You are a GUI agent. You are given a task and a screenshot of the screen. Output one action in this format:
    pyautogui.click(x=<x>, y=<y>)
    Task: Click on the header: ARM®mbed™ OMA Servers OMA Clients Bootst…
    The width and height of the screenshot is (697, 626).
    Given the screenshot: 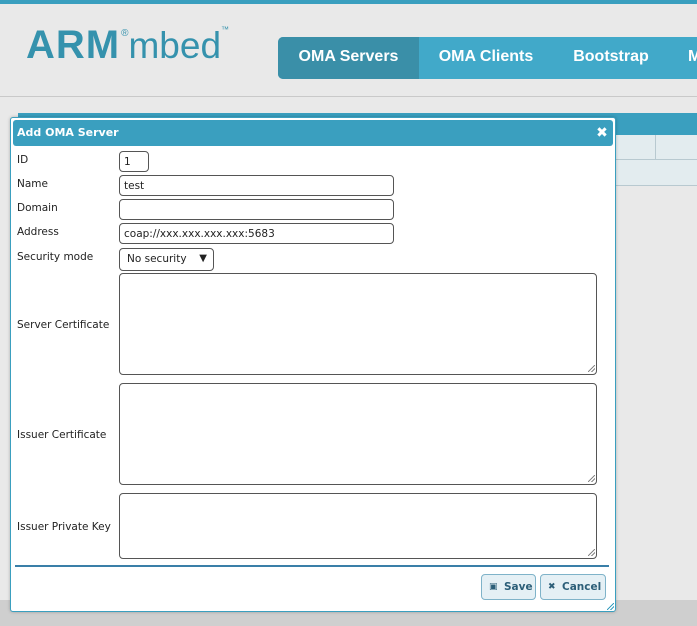 What is the action you would take?
    pyautogui.click(x=348, y=50)
    